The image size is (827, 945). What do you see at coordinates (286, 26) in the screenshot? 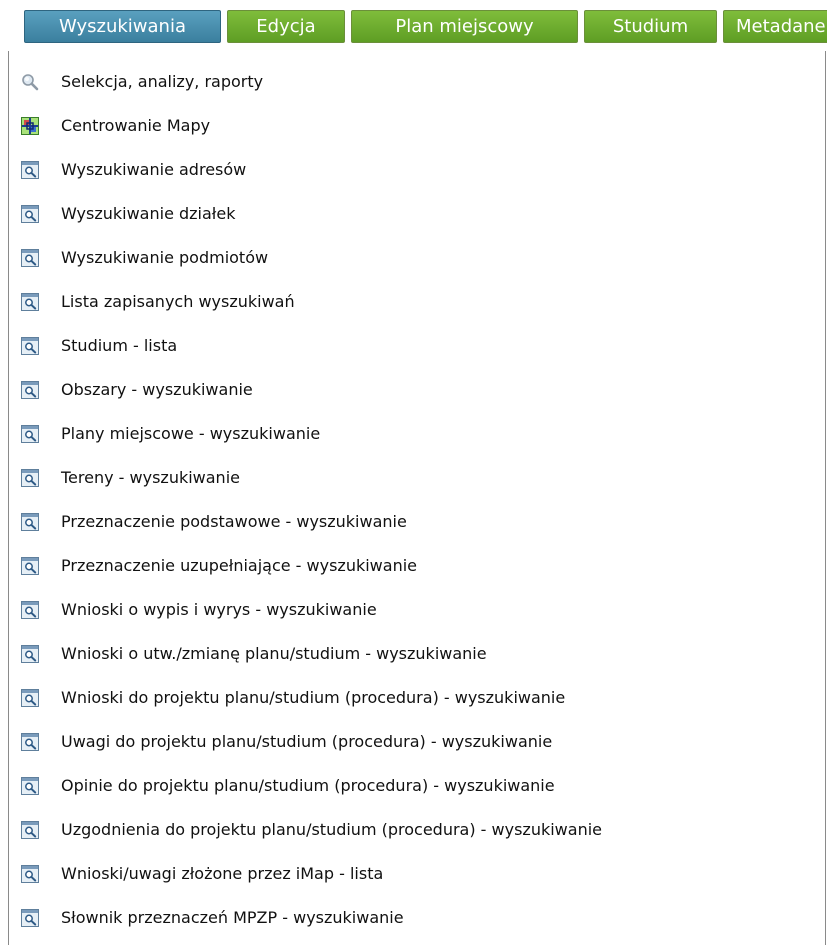
I see `tab-edycja: Edycja` at bounding box center [286, 26].